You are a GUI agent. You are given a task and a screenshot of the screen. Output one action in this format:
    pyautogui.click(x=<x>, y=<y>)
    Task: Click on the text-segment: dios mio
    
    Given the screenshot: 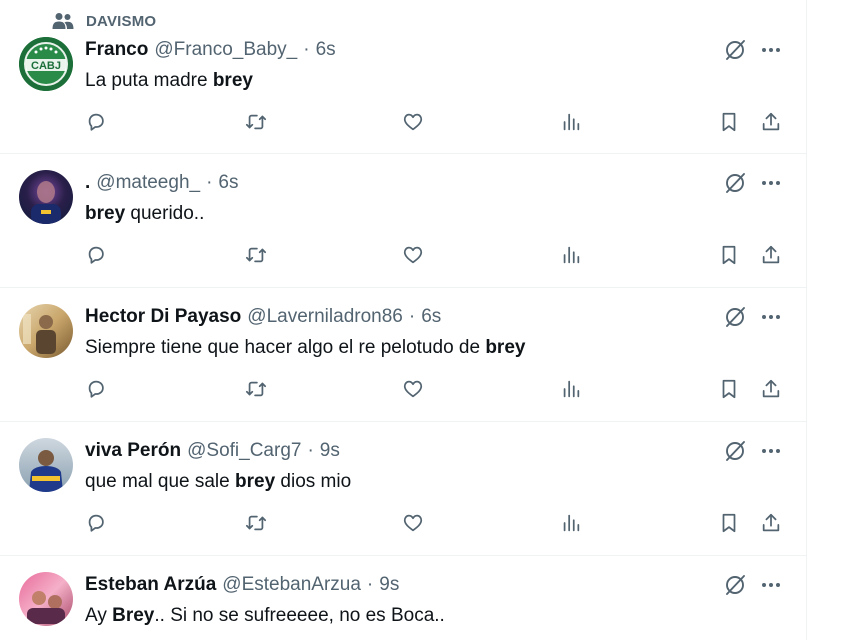 What is the action you would take?
    pyautogui.click(x=313, y=481)
    